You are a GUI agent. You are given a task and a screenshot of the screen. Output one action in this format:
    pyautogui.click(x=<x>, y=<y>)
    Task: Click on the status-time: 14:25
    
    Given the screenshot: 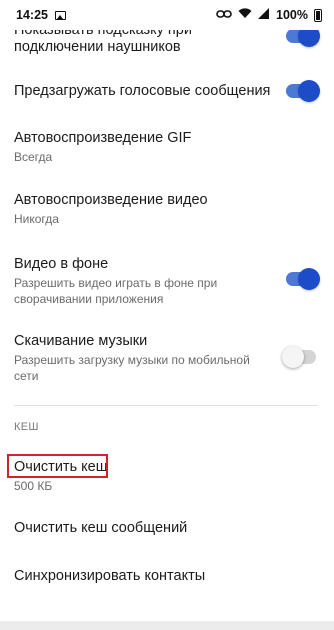 What is the action you would take?
    pyautogui.click(x=32, y=15)
    